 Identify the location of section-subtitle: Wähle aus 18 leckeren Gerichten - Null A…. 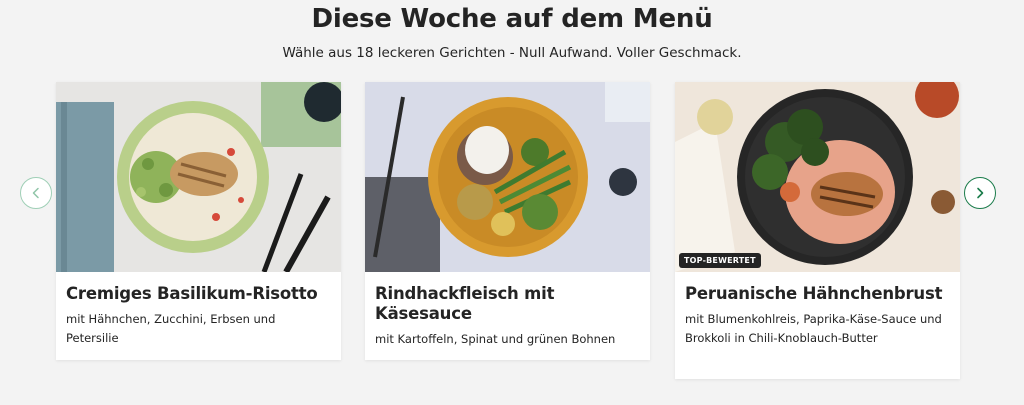
(512, 53).